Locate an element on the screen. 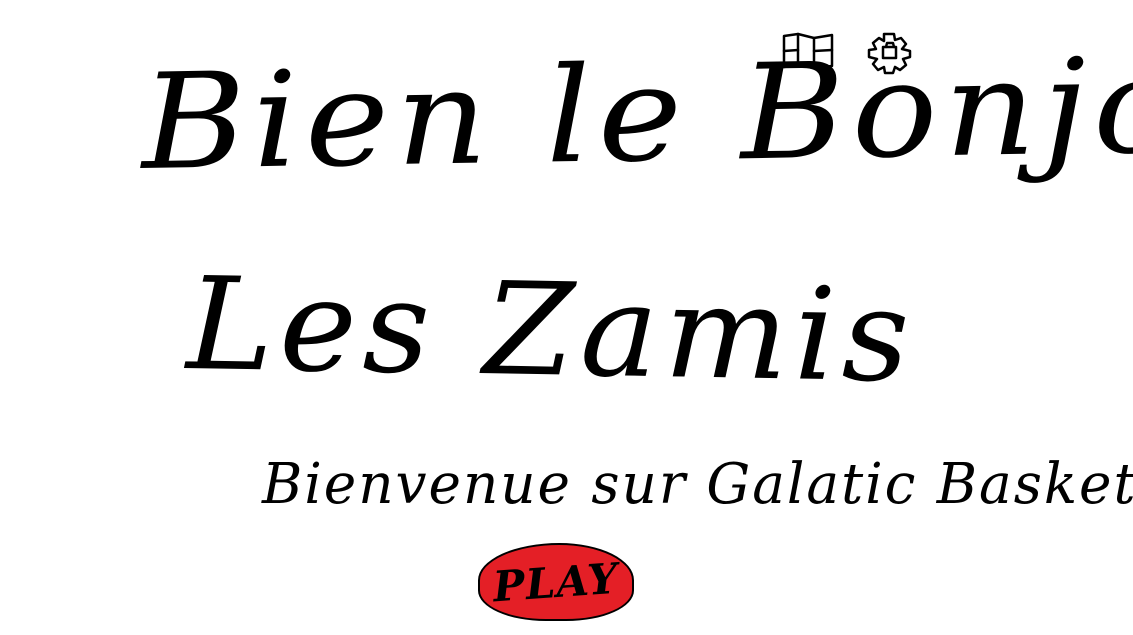  map-icon is located at coordinates (808, 51).